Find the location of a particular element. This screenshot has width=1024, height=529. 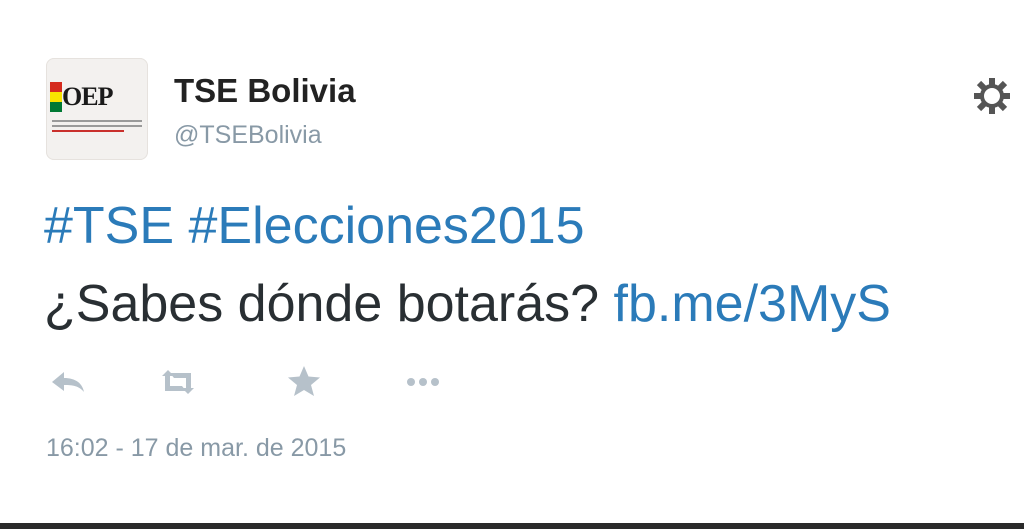

tweet-question-line: ¿Sabes dónde botarás? fb.me/3MyS is located at coordinates (534, 304).